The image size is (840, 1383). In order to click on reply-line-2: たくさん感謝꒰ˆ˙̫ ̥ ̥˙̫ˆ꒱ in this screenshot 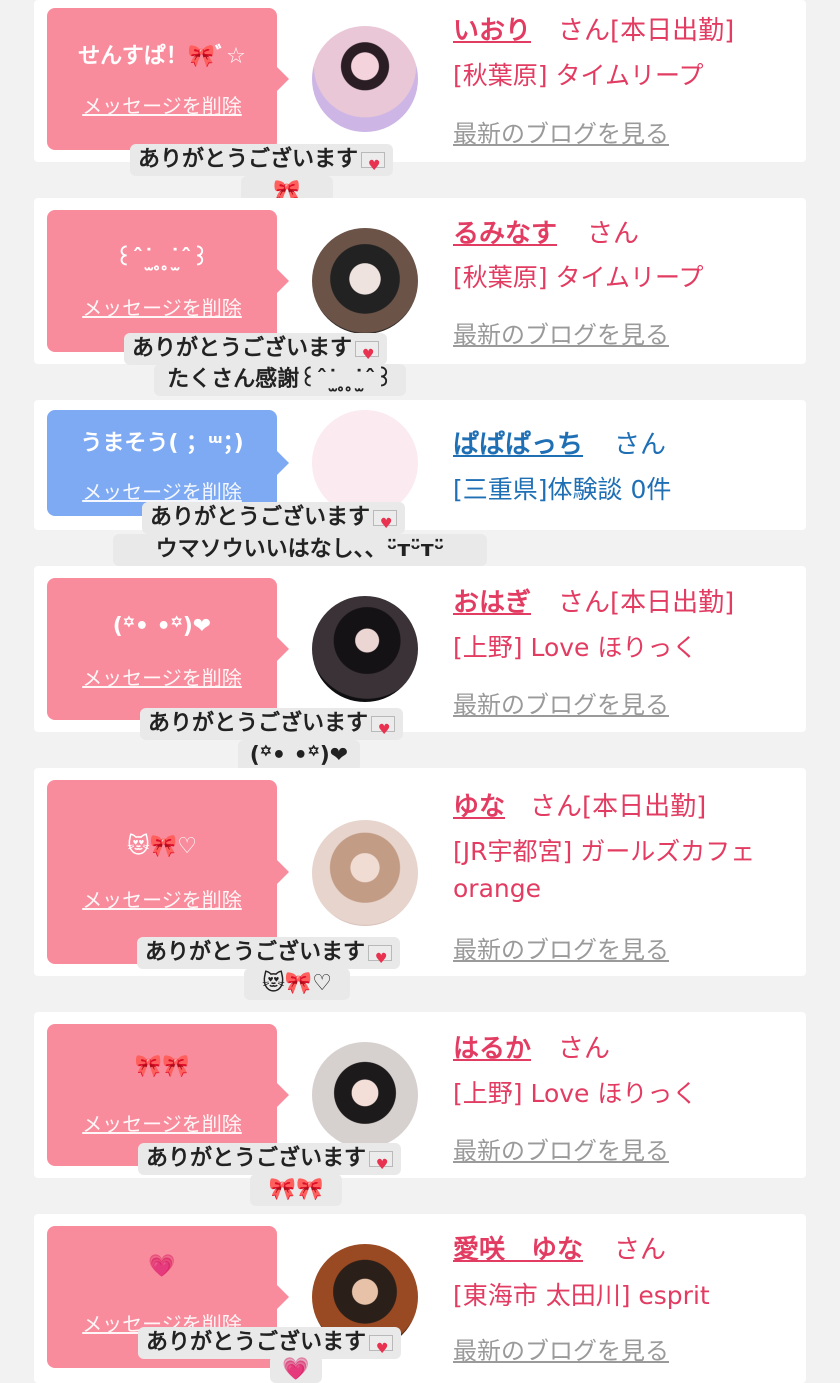, I will do `click(280, 380)`.